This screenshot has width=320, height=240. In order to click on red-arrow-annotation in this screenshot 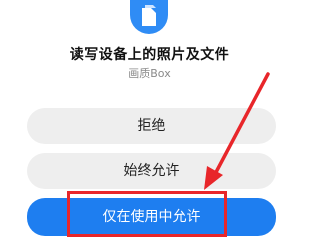, I will do `click(237, 131)`.